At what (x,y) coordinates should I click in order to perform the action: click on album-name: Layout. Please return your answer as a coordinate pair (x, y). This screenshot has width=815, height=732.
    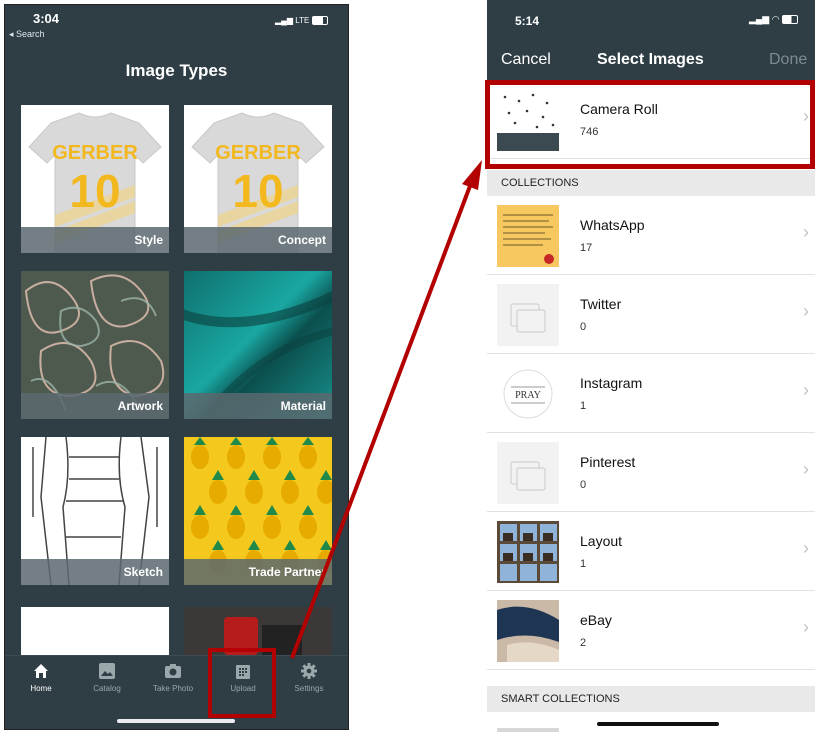
    Looking at the image, I should click on (601, 541).